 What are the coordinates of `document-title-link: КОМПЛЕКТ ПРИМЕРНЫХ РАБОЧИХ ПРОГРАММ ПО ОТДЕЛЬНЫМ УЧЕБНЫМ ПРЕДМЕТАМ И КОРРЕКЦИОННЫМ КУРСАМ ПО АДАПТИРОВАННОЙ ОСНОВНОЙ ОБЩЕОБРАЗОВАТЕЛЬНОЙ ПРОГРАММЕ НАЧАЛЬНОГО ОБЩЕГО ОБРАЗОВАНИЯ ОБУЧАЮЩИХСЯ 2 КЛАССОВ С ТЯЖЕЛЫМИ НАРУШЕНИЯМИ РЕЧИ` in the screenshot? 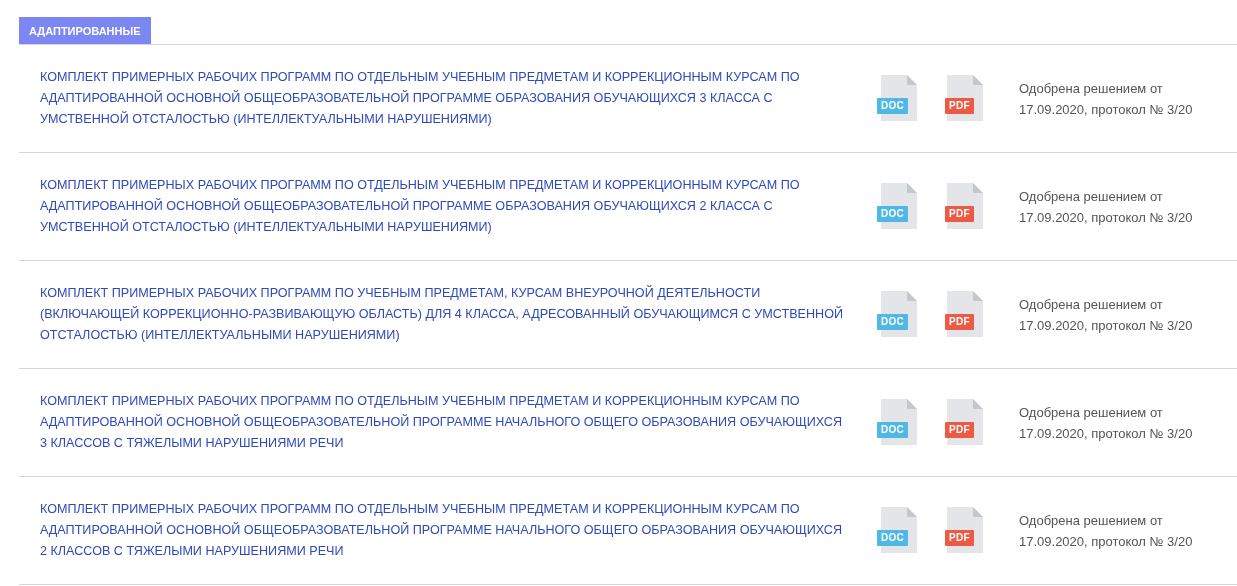 It's located at (445, 530).